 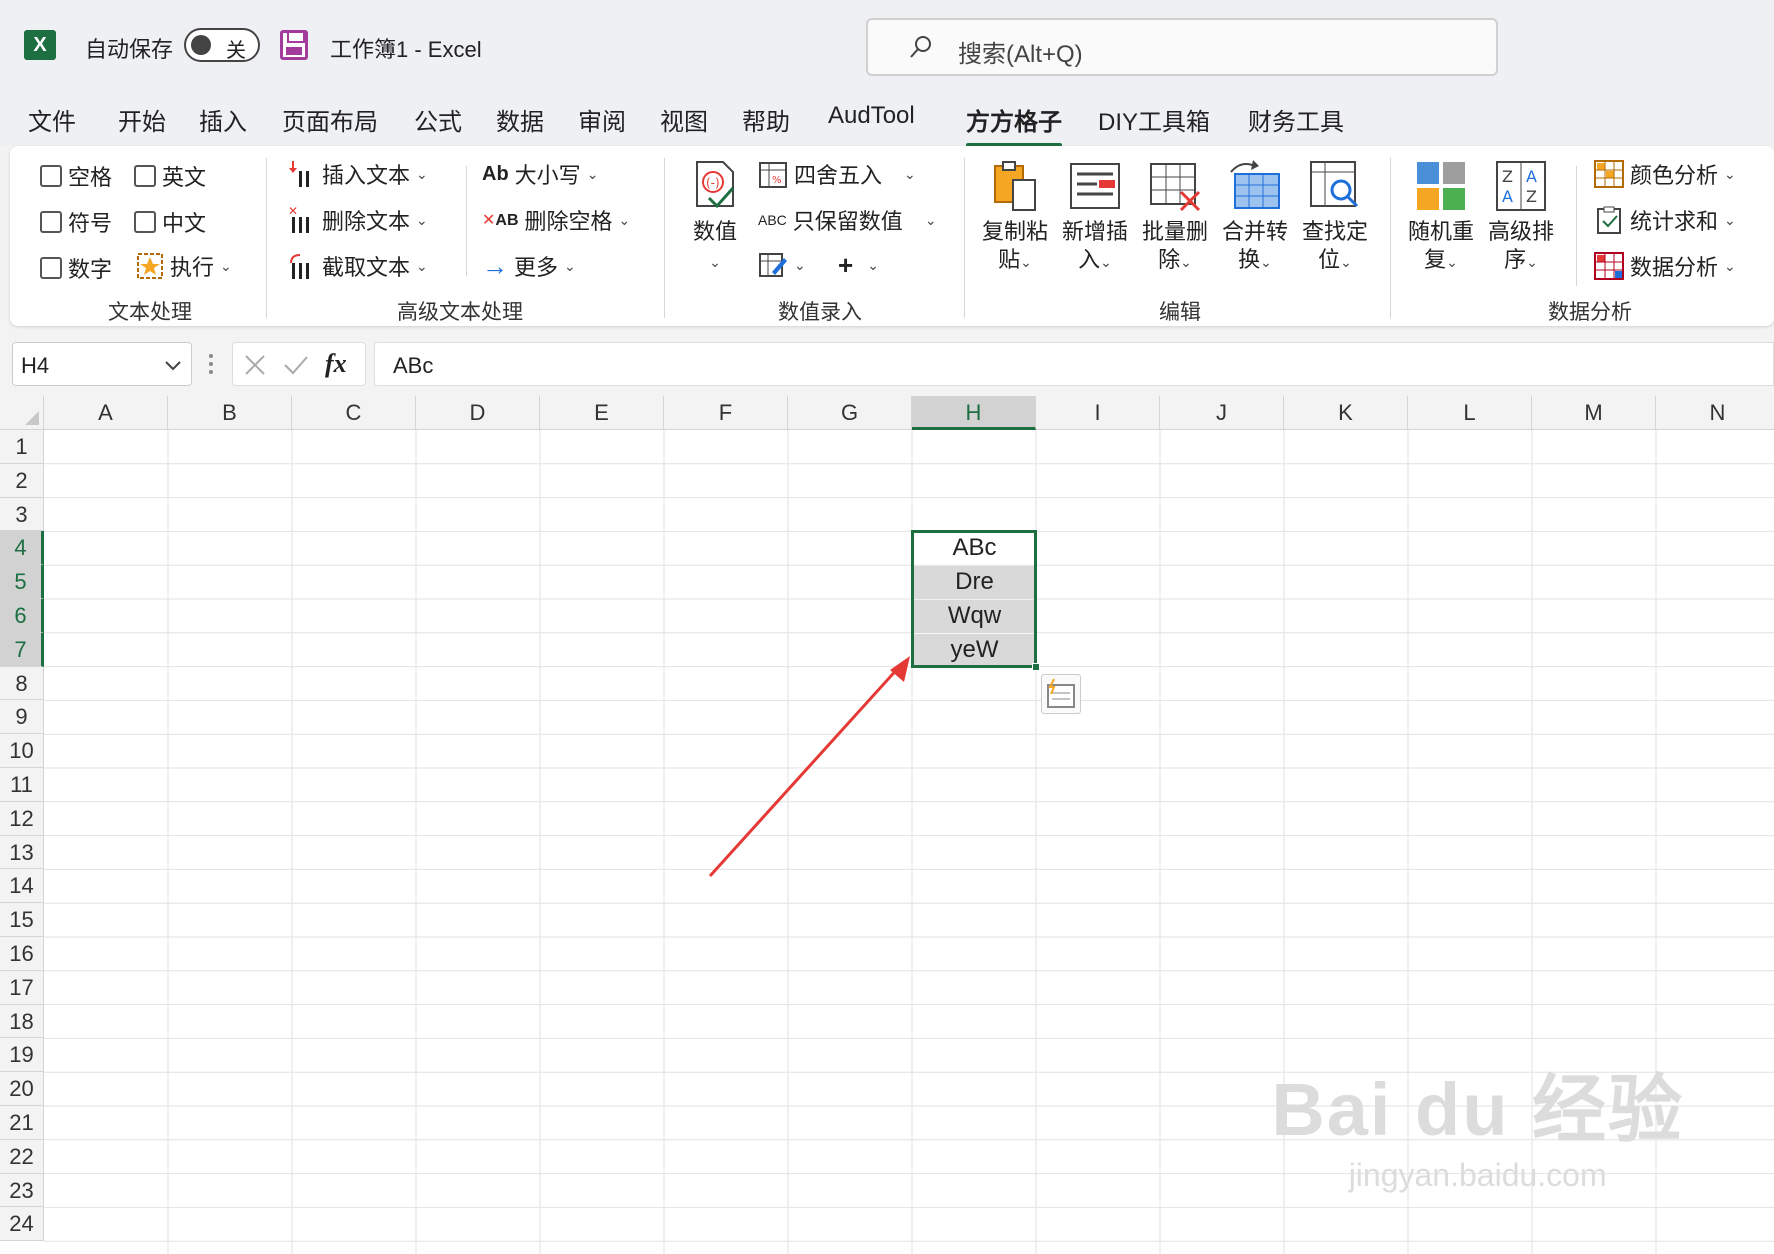 What do you see at coordinates (520, 119) in the screenshot?
I see `tab-data: 数据` at bounding box center [520, 119].